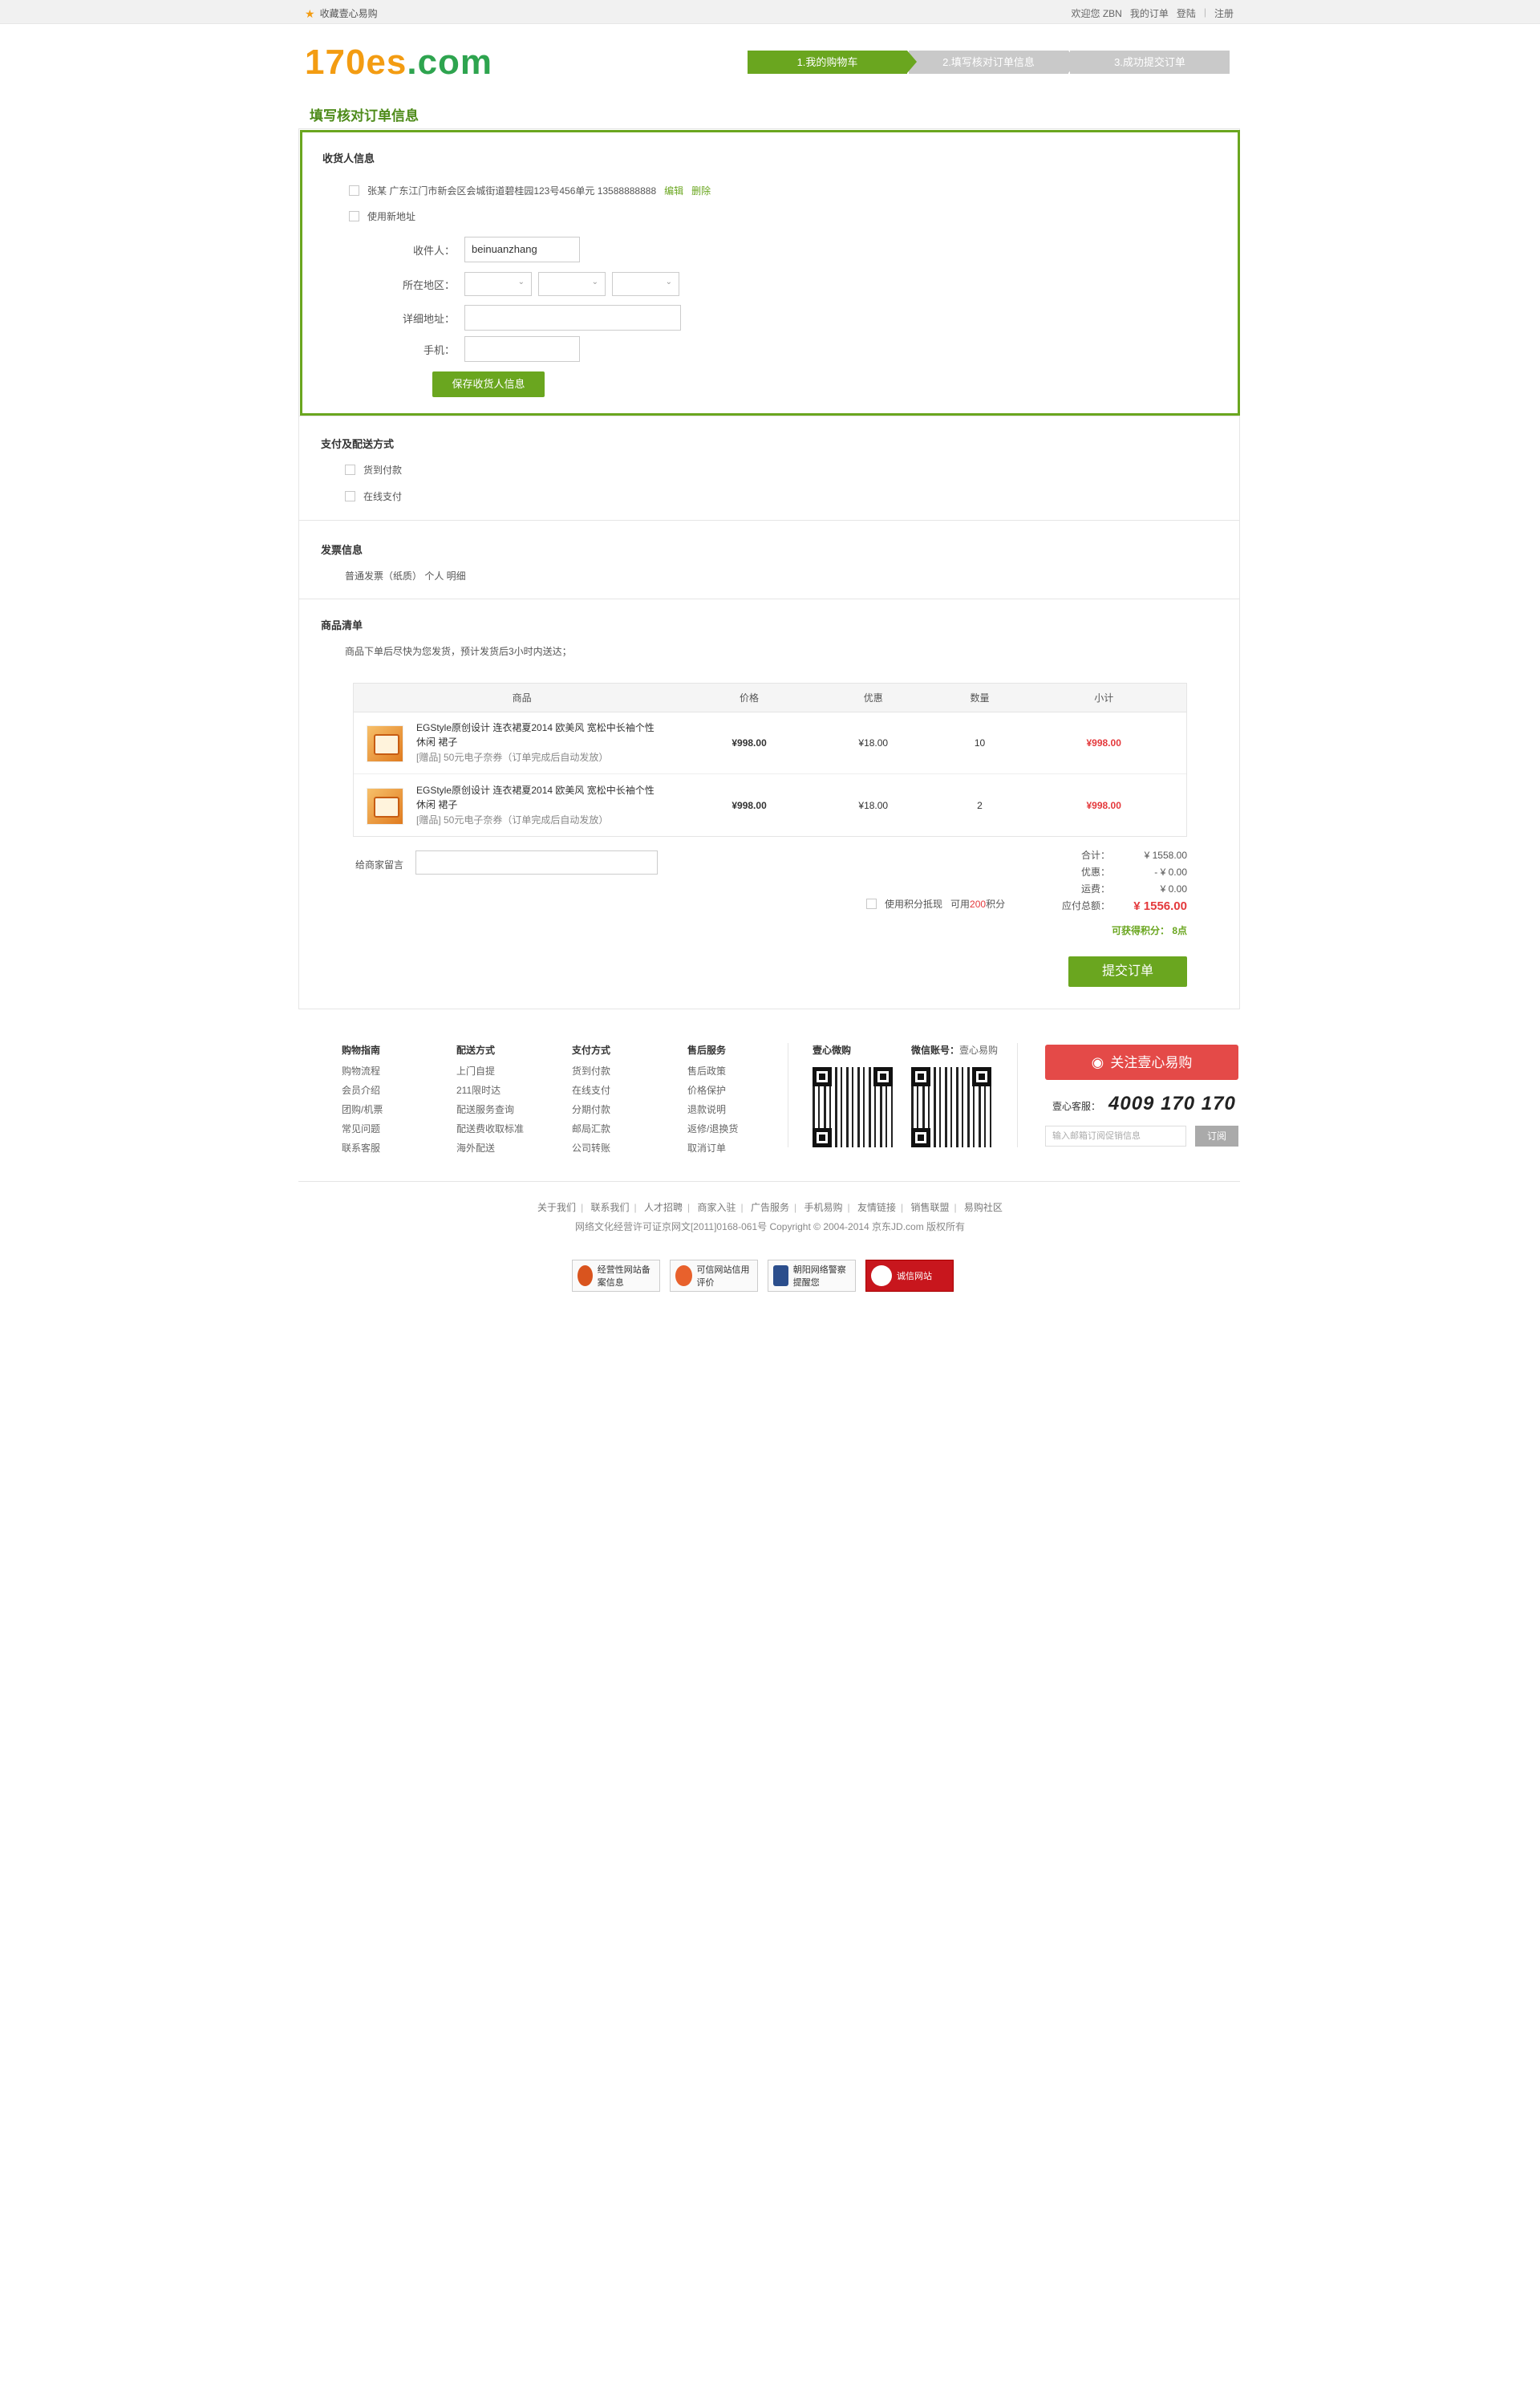 The width and height of the screenshot is (1540, 2407). What do you see at coordinates (358, 444) in the screenshot?
I see `payment-title: 支付及配送方式` at bounding box center [358, 444].